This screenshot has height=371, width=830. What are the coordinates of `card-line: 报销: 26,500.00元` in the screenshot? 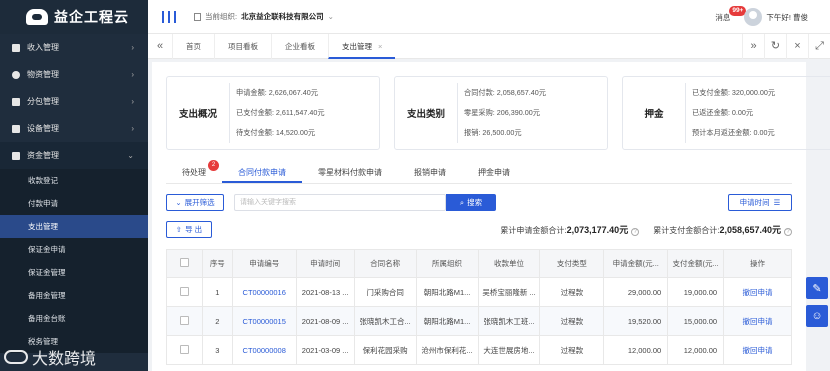 It's located at (493, 132).